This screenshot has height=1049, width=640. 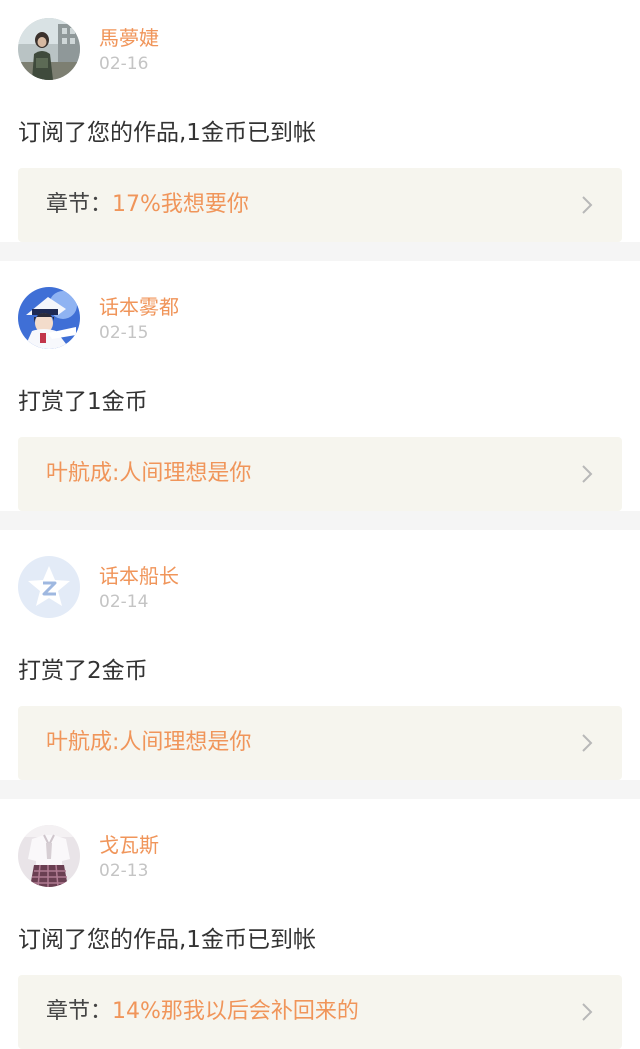 I want to click on username: 话本船长, so click(x=139, y=574).